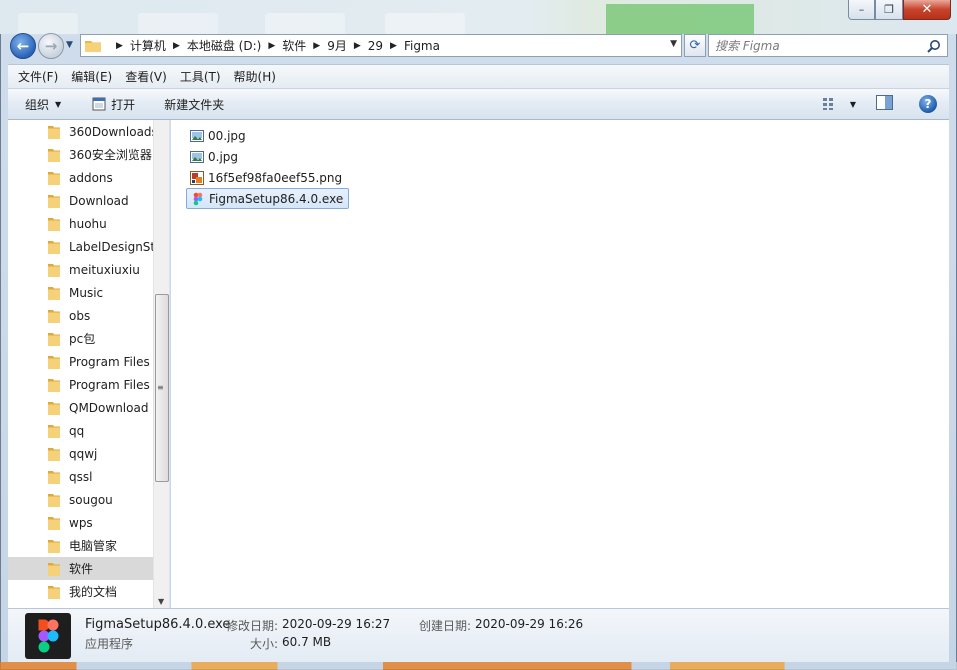 The width and height of the screenshot is (957, 670). Describe the element at coordinates (227, 135) in the screenshot. I see `file-name: 00.jpg` at that location.